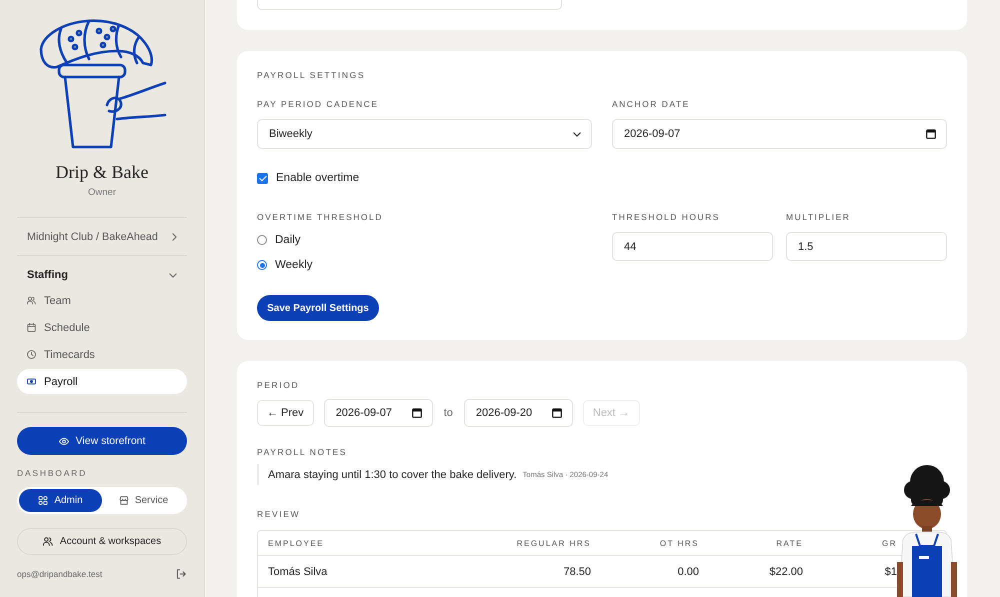  I want to click on account-button: Account & workspaces, so click(102, 541).